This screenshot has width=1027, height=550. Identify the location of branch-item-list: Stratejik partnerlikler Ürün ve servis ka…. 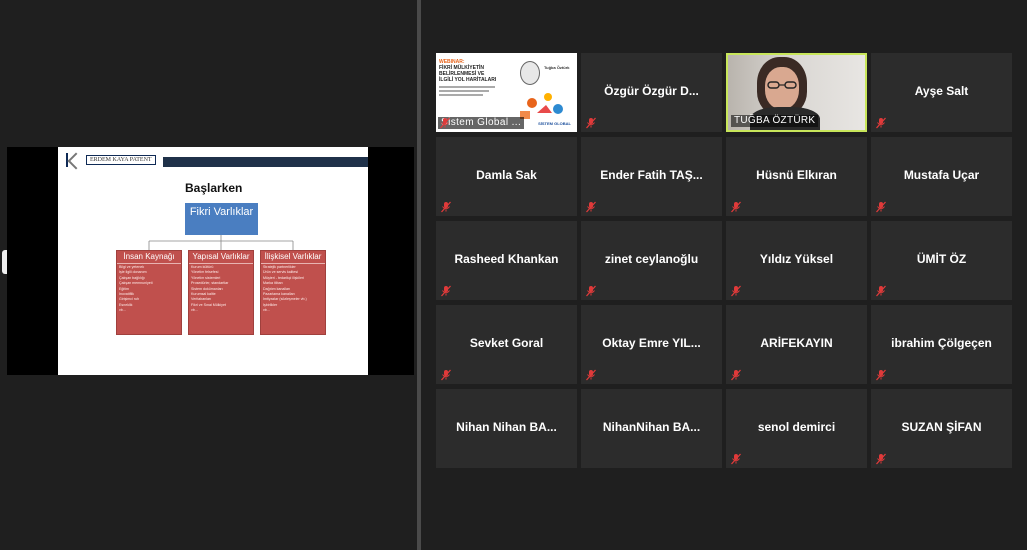
(293, 289).